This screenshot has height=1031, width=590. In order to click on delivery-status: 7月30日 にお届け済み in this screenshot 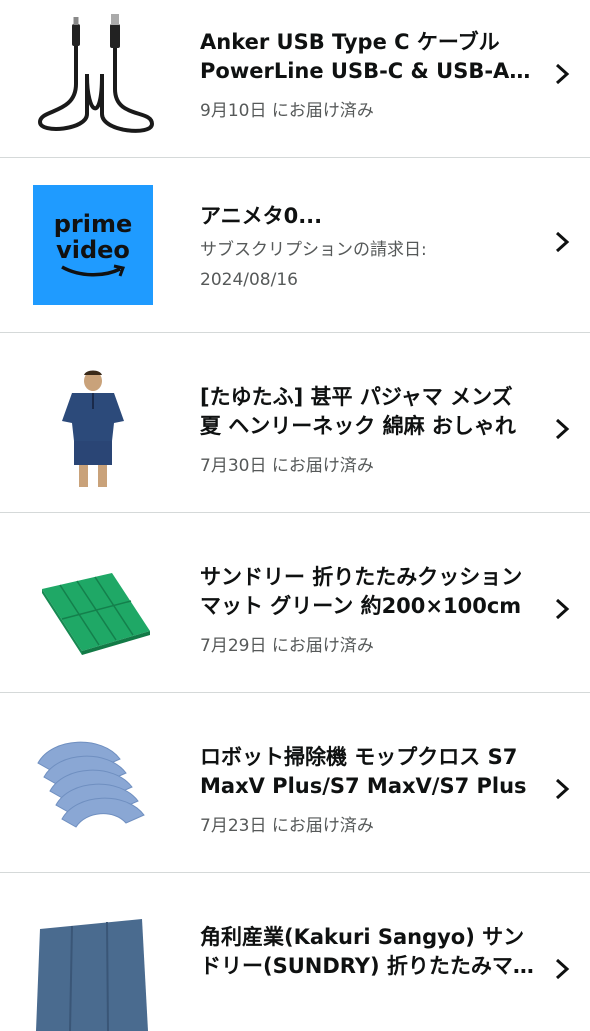, I will do `click(287, 466)`.